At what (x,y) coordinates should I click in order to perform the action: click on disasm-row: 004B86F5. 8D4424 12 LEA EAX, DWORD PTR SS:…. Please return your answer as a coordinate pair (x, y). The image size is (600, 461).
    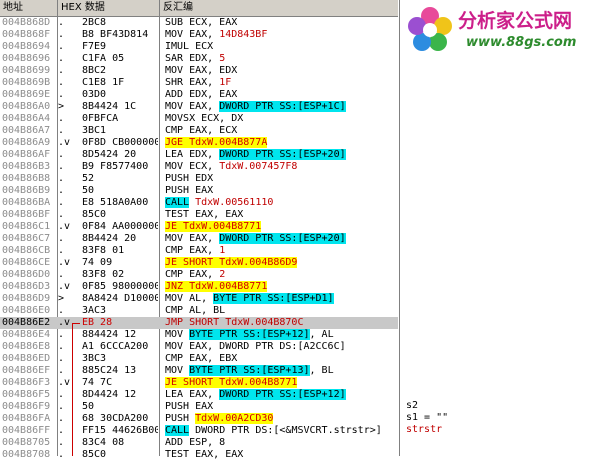
    Looking at the image, I should click on (199, 395).